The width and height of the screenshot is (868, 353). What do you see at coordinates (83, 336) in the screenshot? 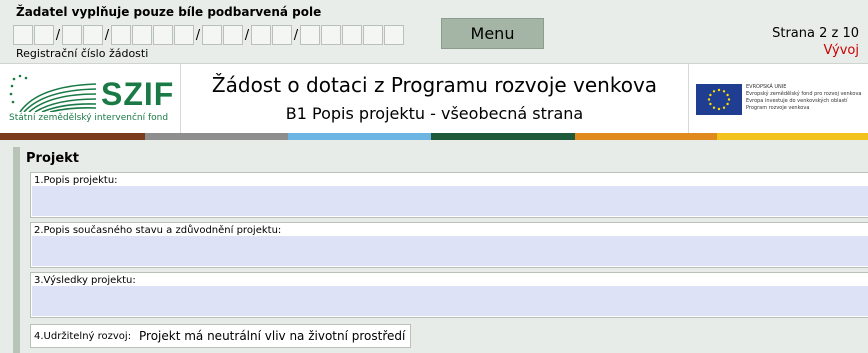
I see `field-label: 4.Udržitelný rozvoj:` at bounding box center [83, 336].